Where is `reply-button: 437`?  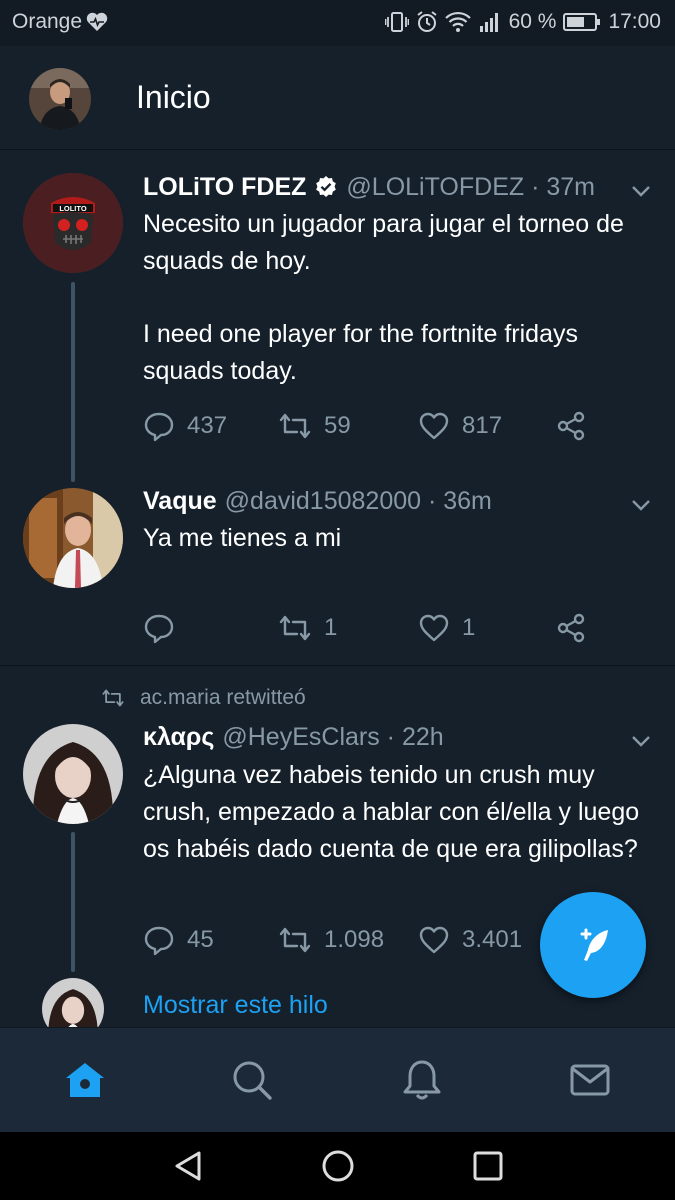
reply-button: 437 is located at coordinates (185, 426).